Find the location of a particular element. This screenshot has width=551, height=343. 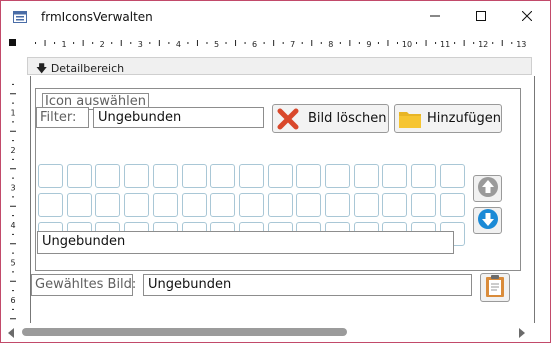

window-title: frmIconsVerwalten is located at coordinates (97, 17).